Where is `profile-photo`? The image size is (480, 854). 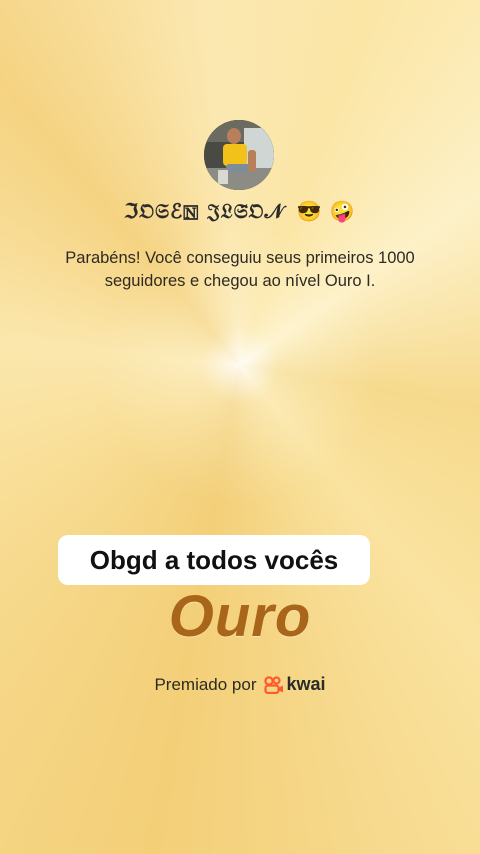 profile-photo is located at coordinates (239, 155).